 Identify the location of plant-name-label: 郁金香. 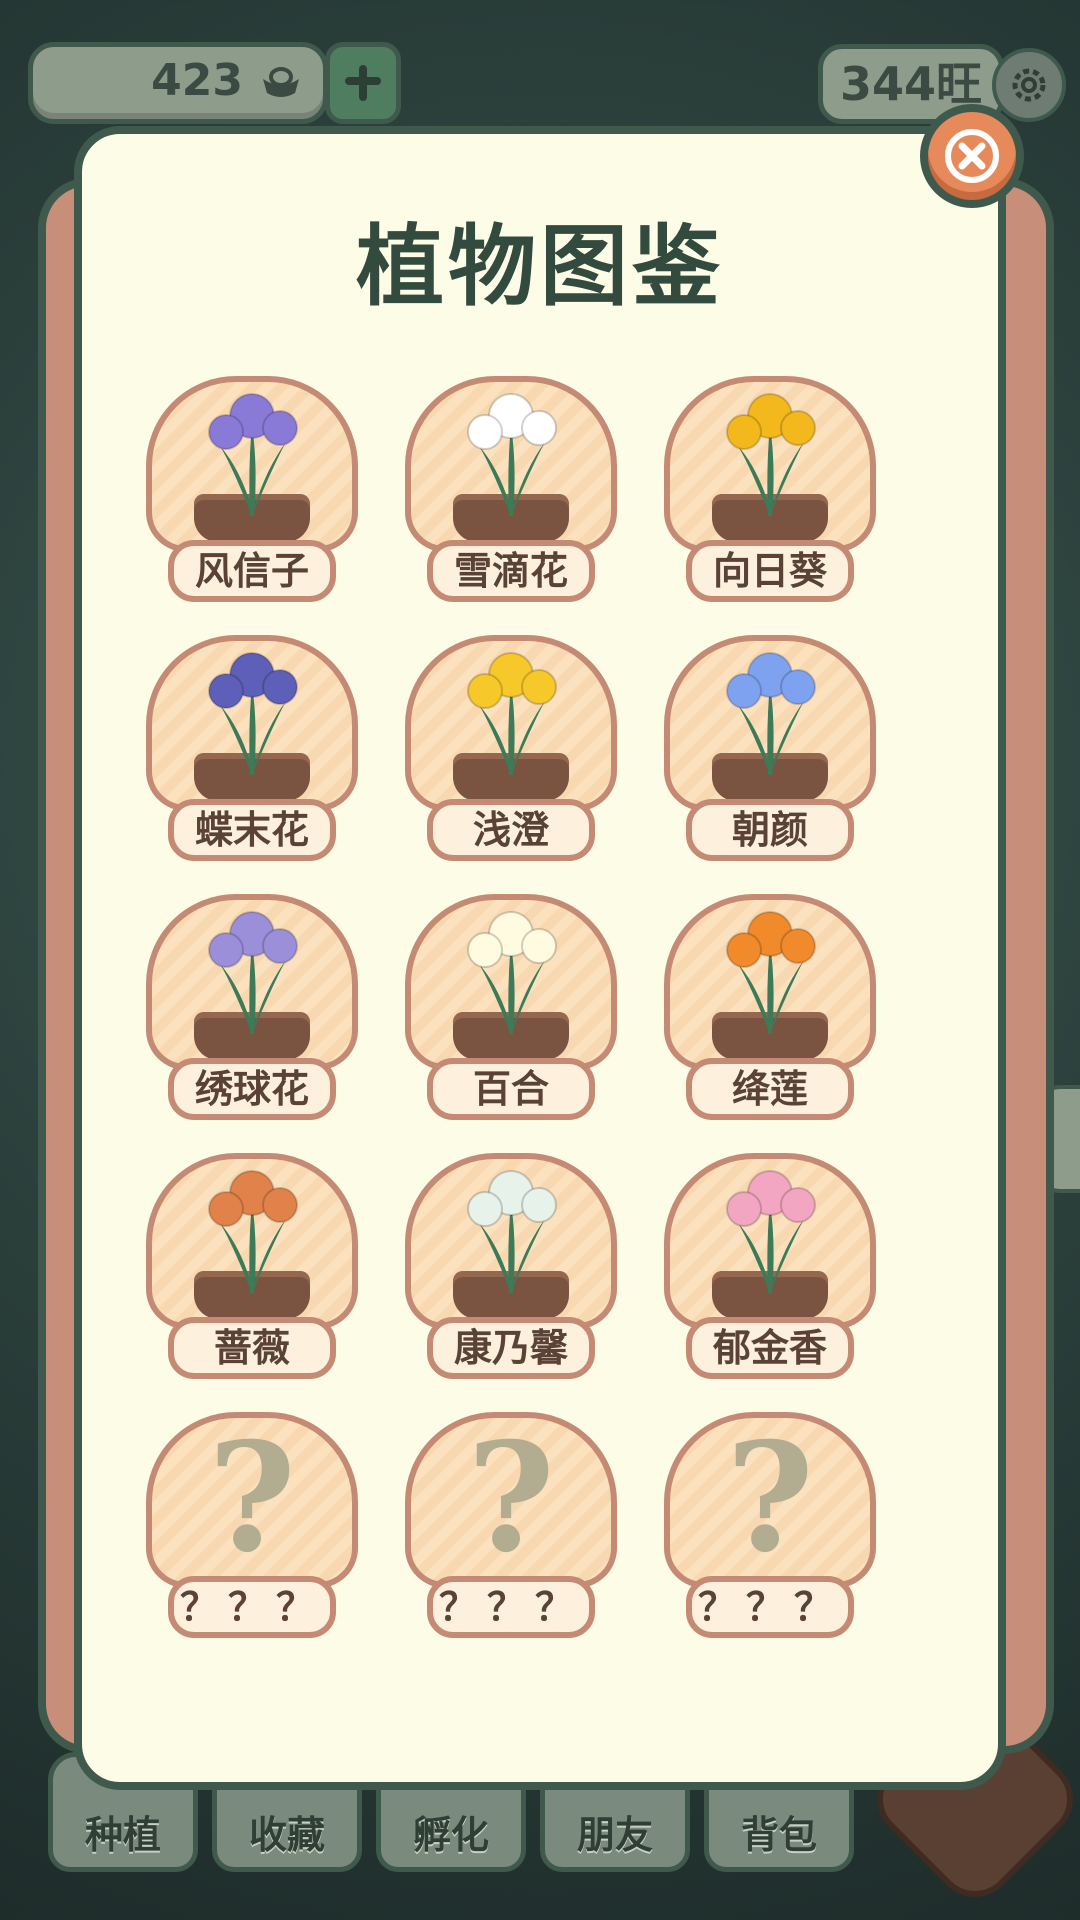
(770, 1348).